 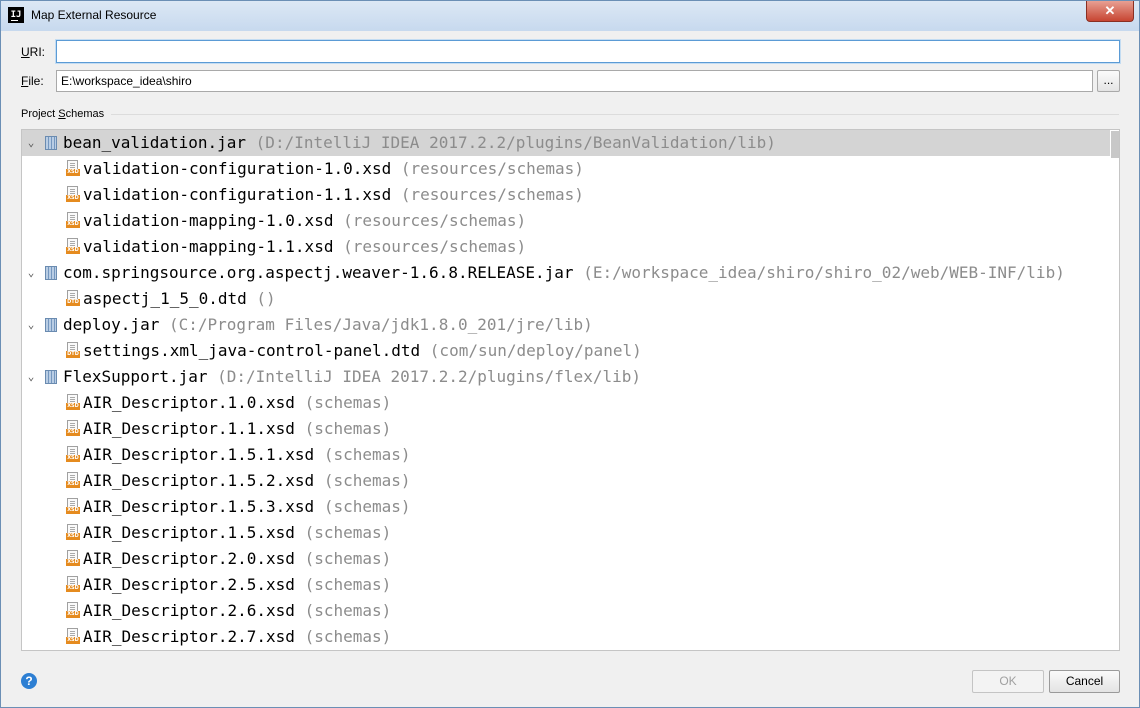 I want to click on tree-node-file: XSD AIR_Descriptor.1.5.xsd (schemas), so click(x=566, y=533).